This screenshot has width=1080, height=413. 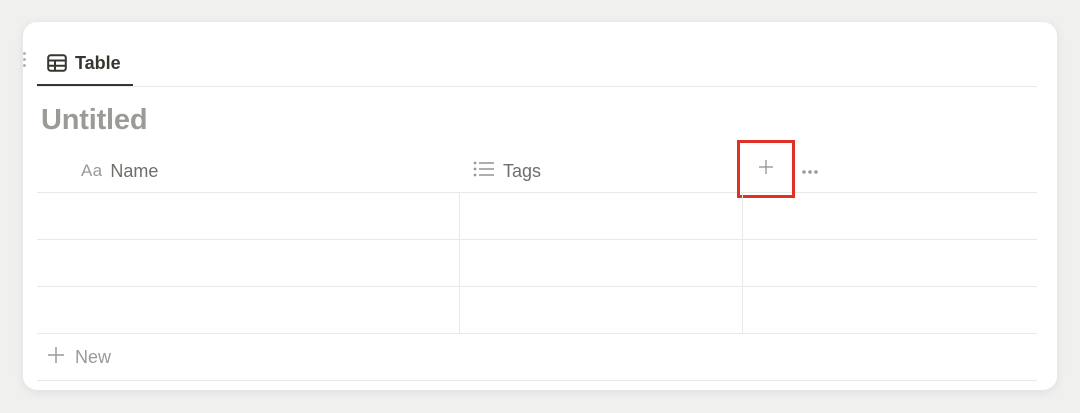 I want to click on tab-table-view: Table, so click(x=85, y=64).